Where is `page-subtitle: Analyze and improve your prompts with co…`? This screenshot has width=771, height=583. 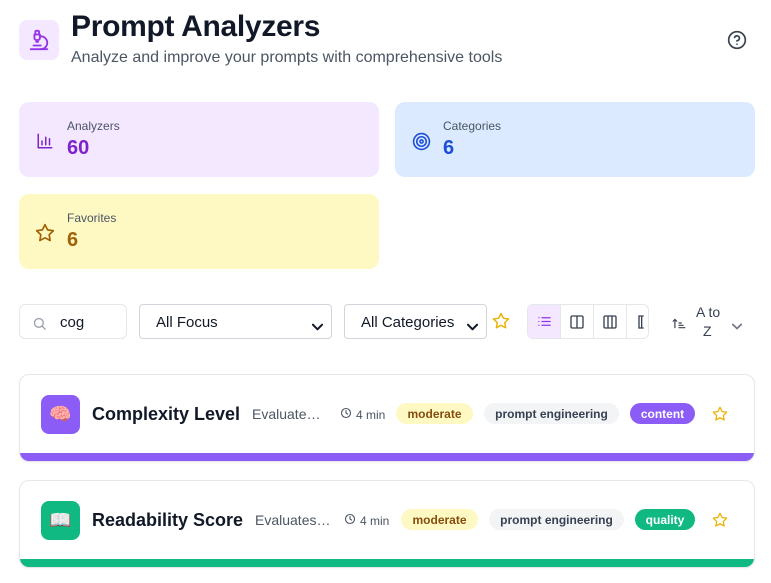 page-subtitle: Analyze and improve your prompts with co… is located at coordinates (287, 57).